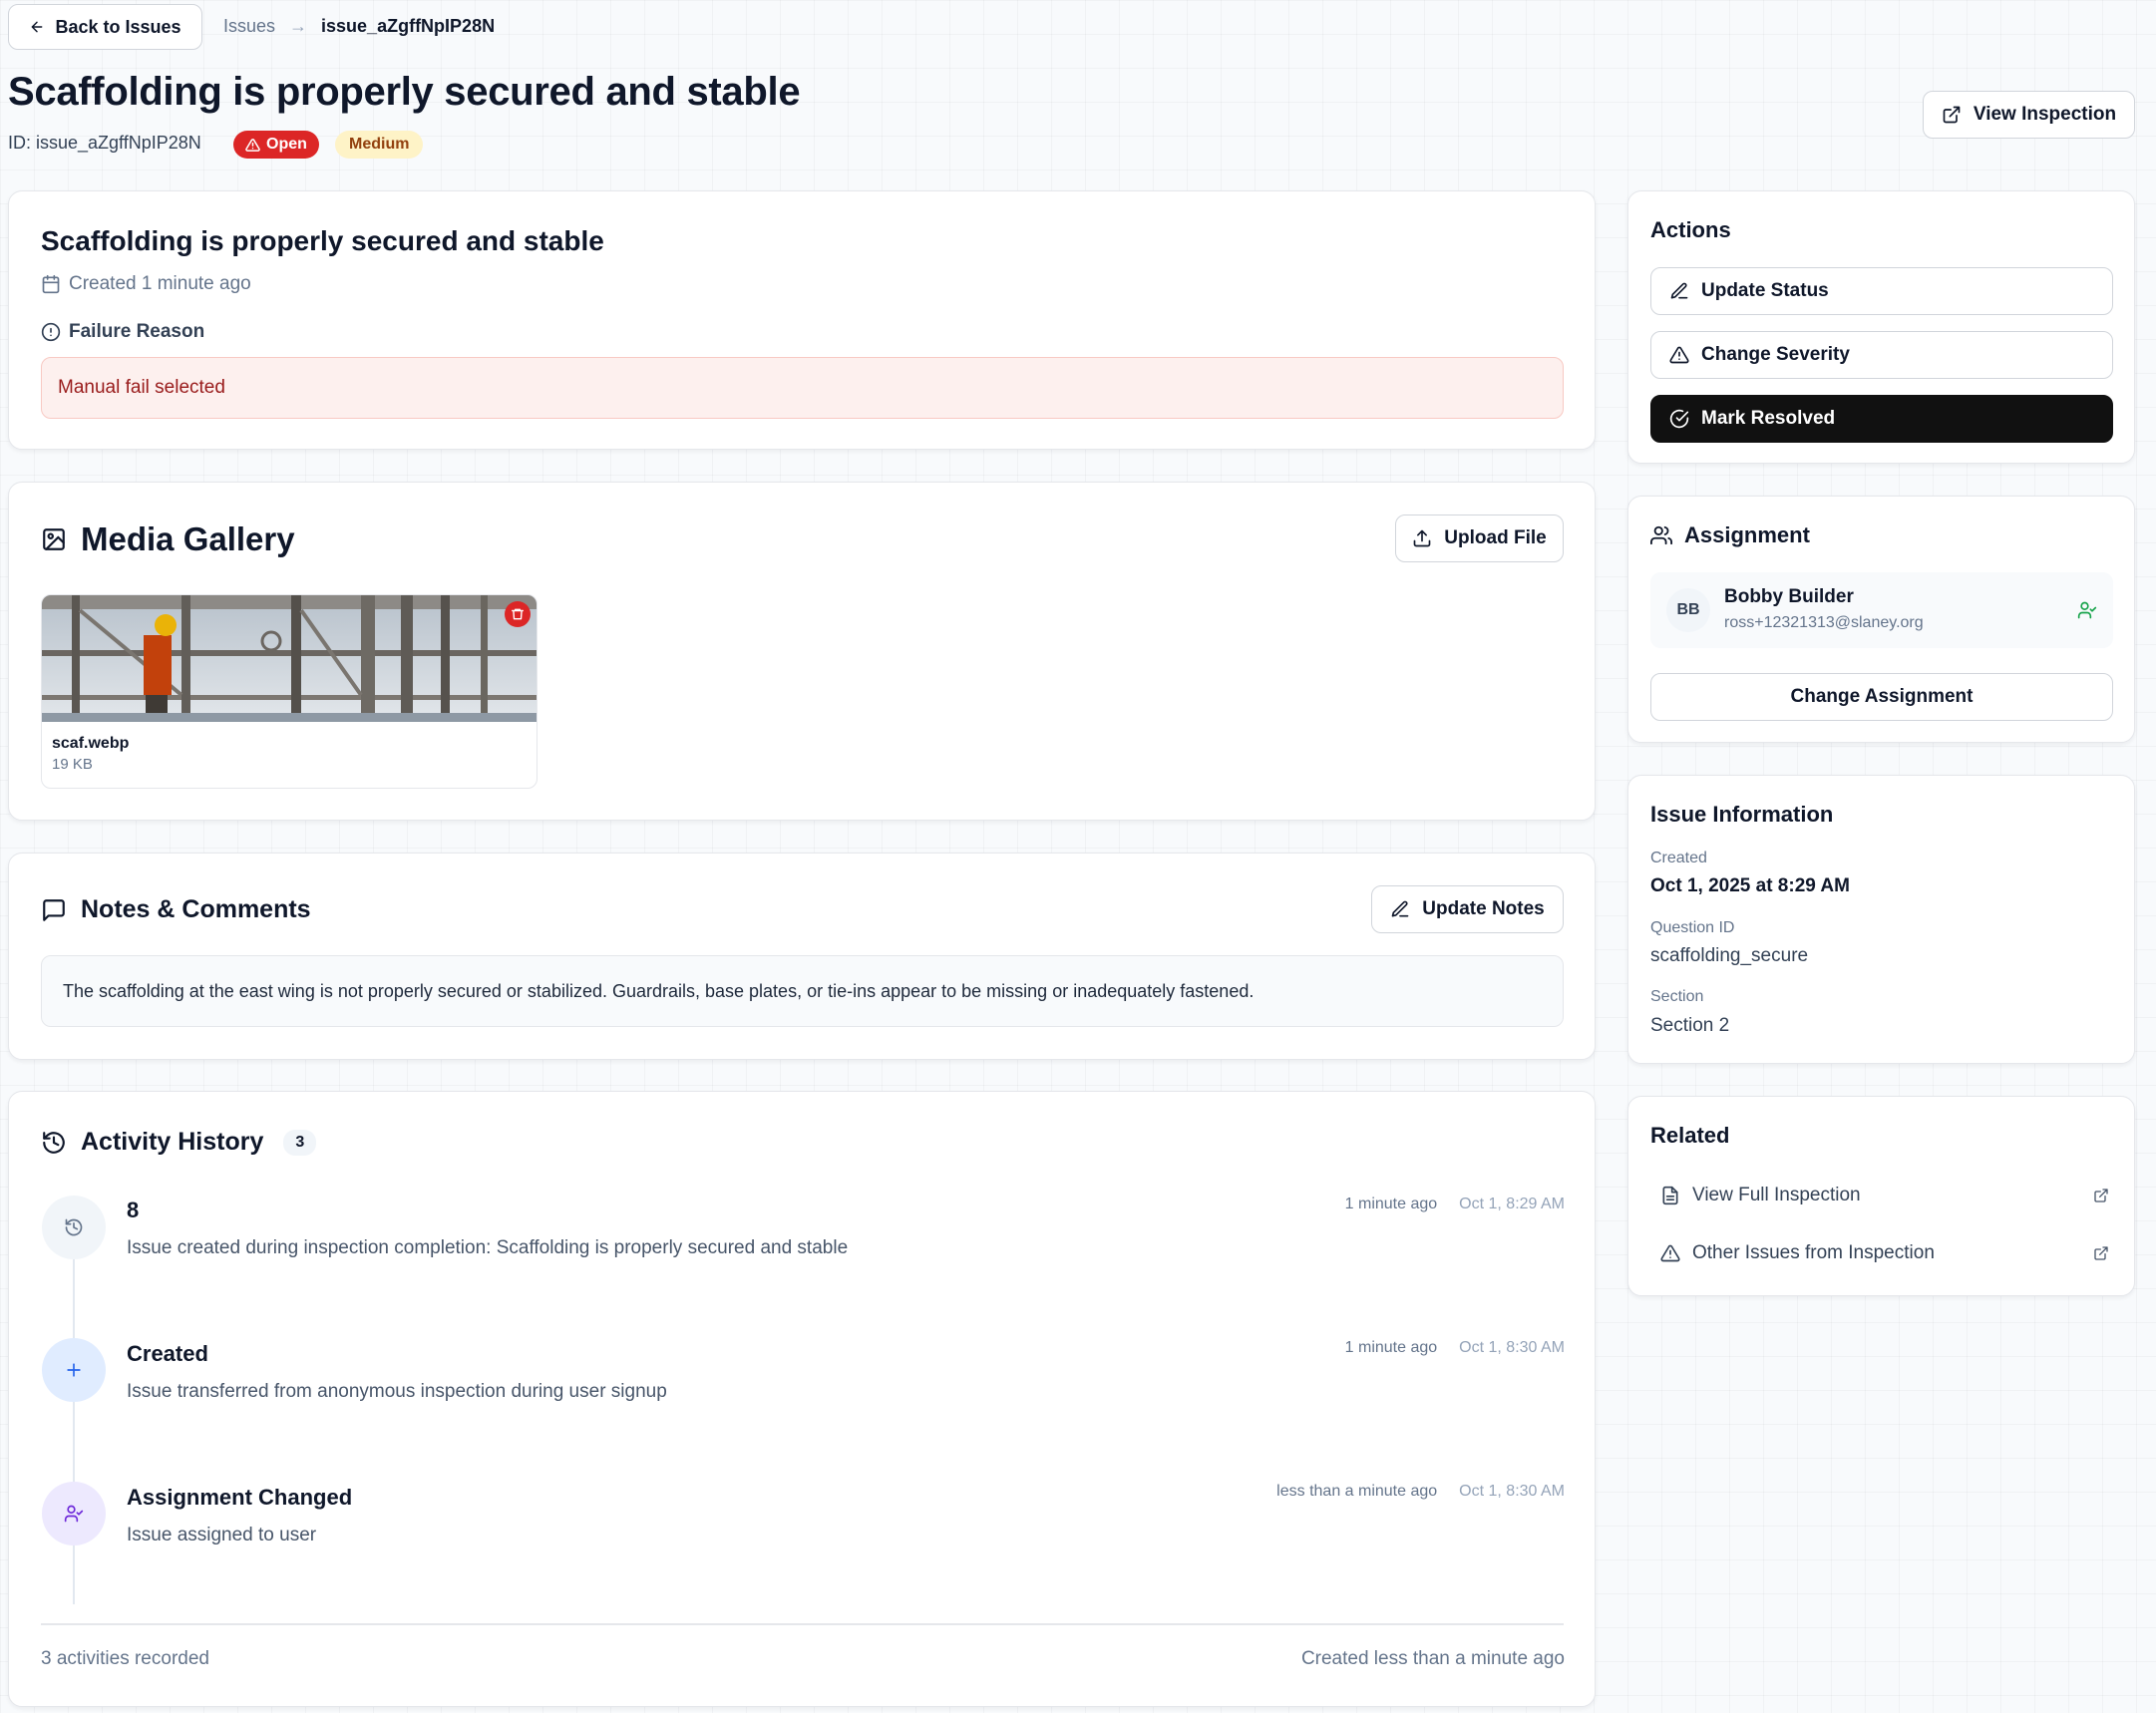  What do you see at coordinates (2045, 114) in the screenshot?
I see `view-inspection-label: View Inspection` at bounding box center [2045, 114].